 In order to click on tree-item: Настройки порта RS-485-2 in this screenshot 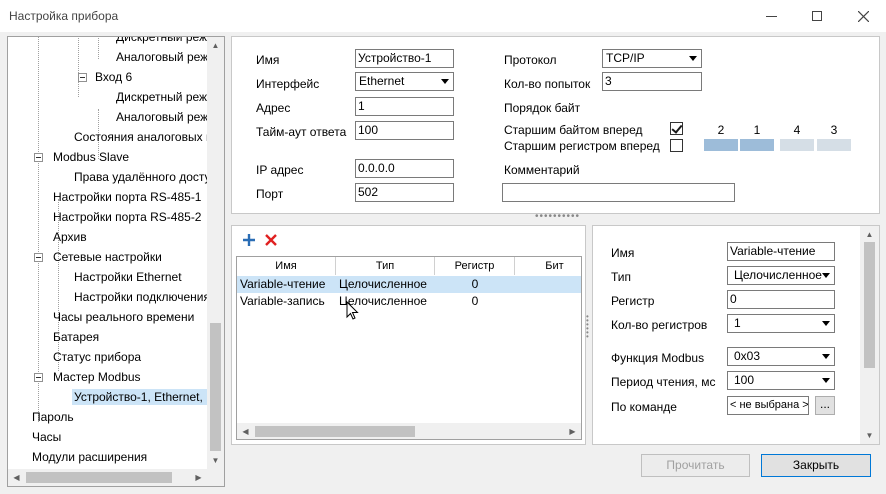, I will do `click(127, 217)`.